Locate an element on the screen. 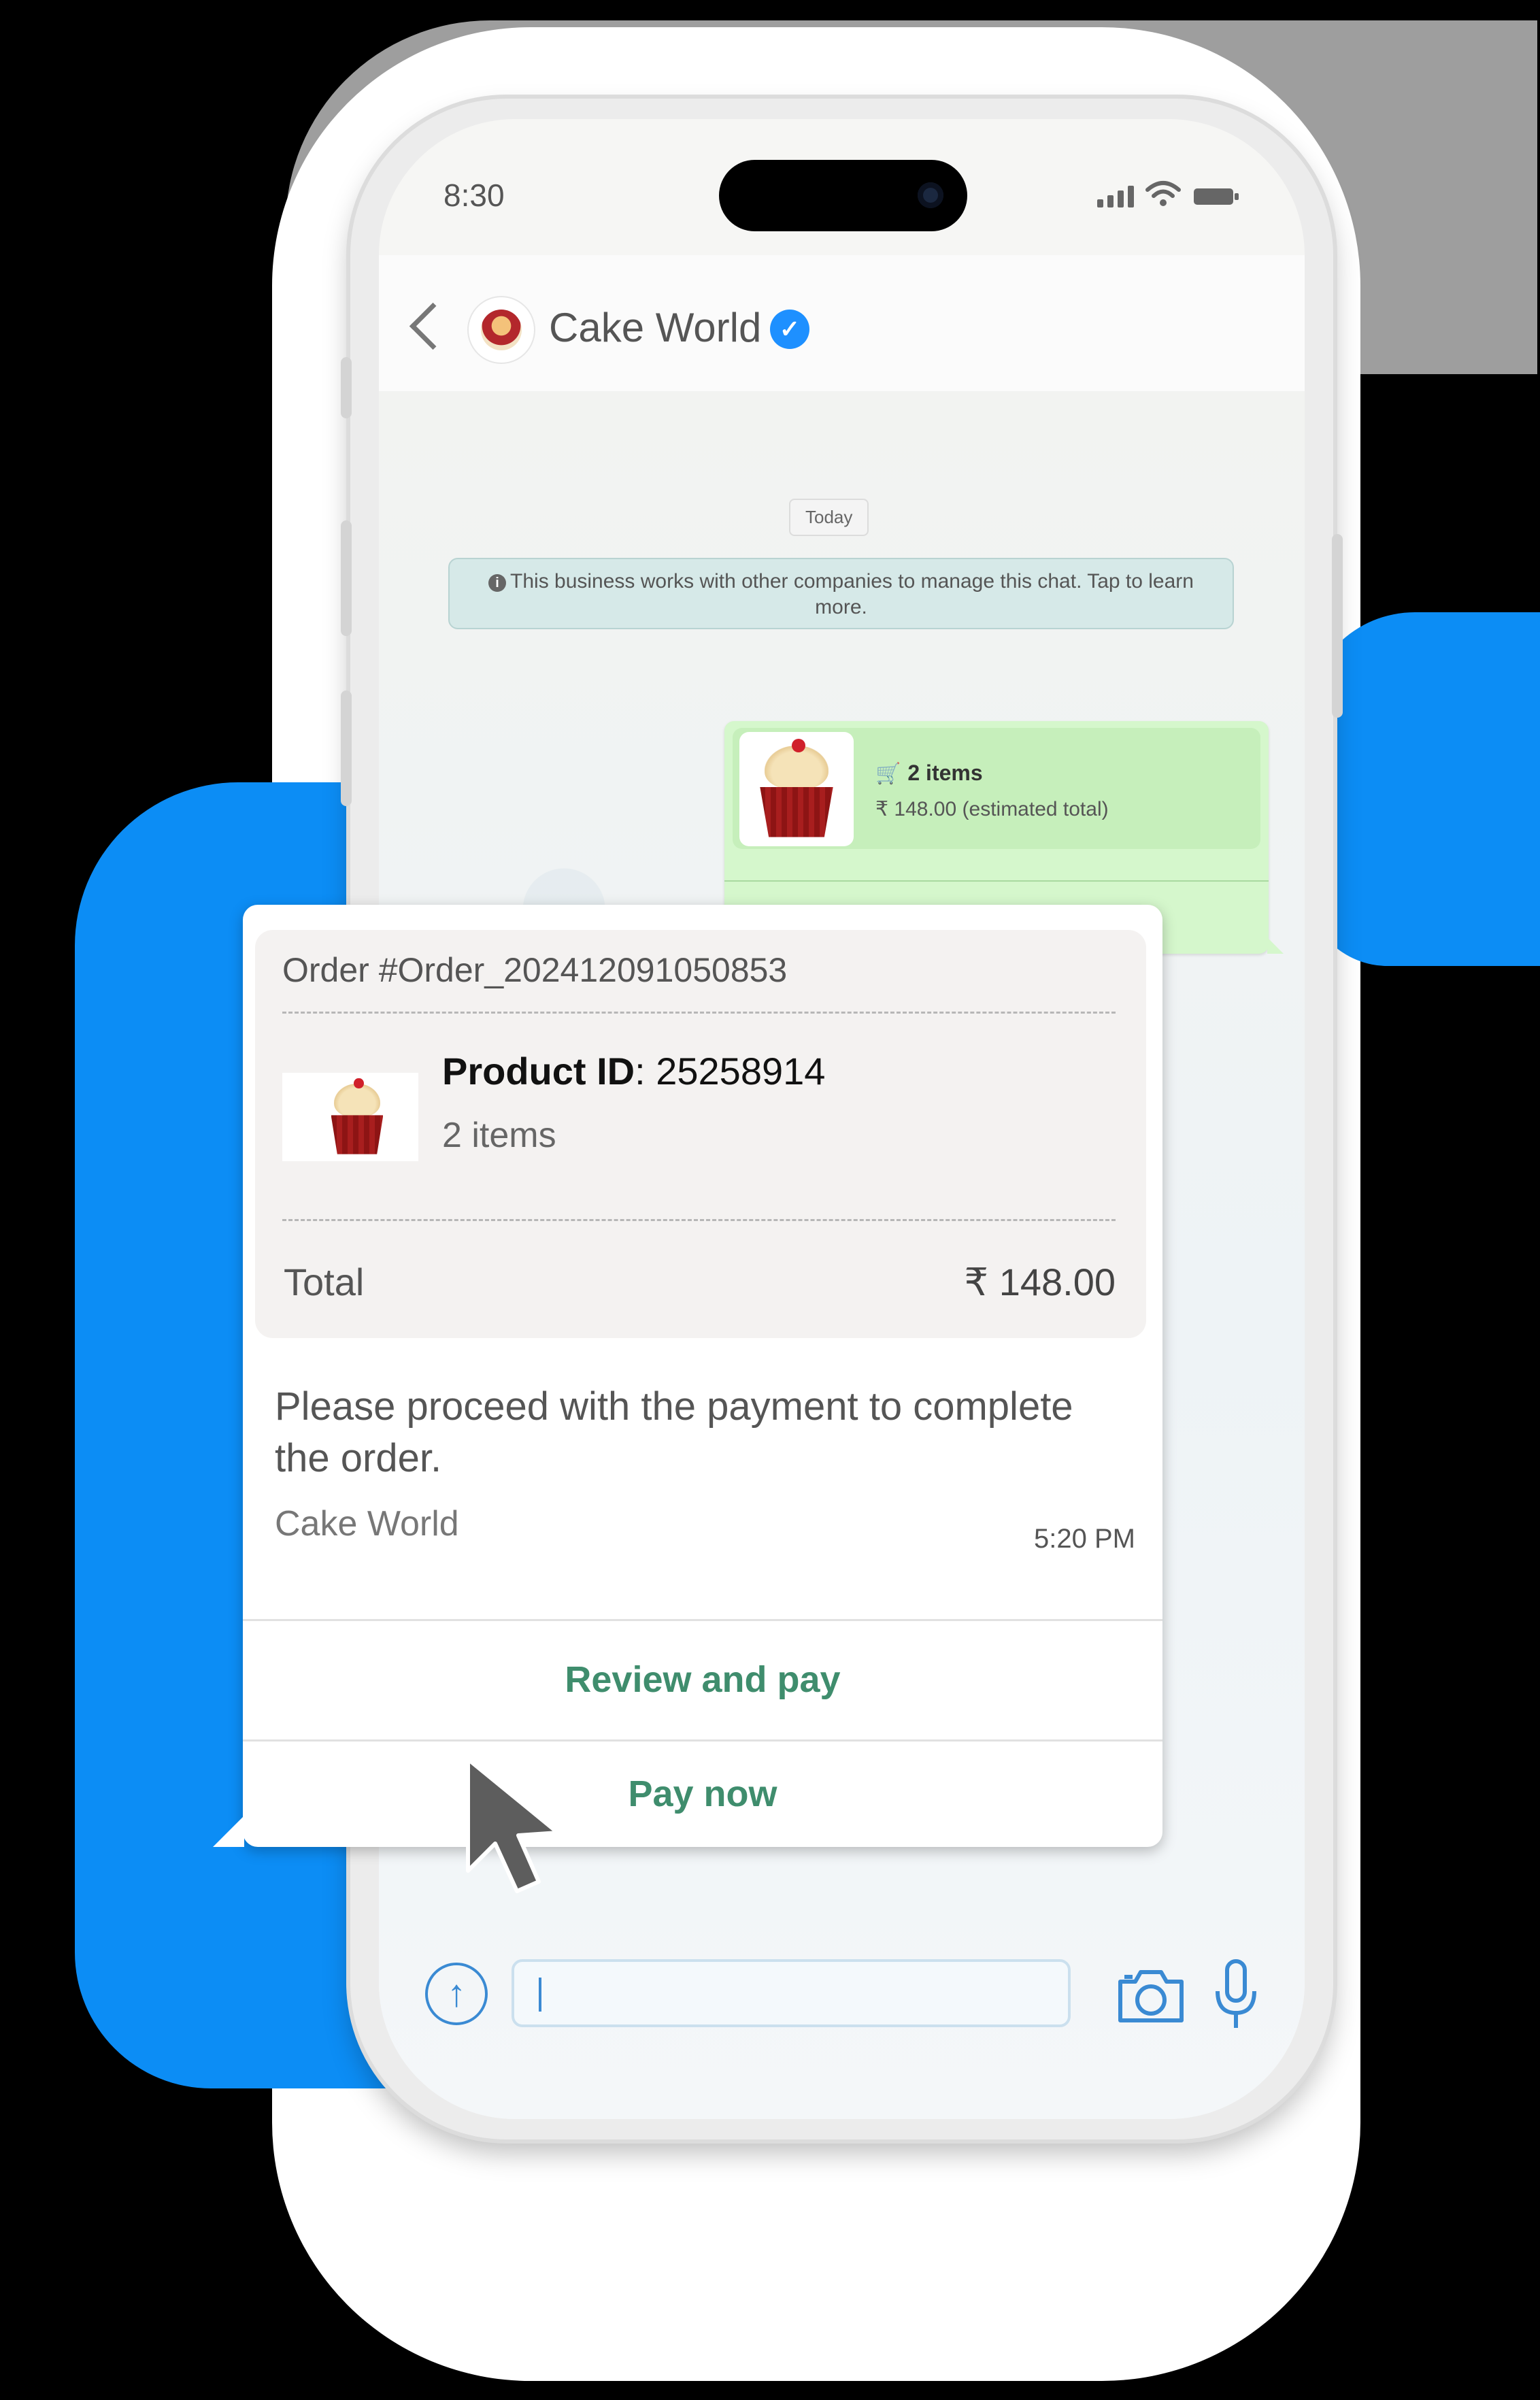 The image size is (1540, 2400). cart-icon: 🛒 is located at coordinates (888, 774).